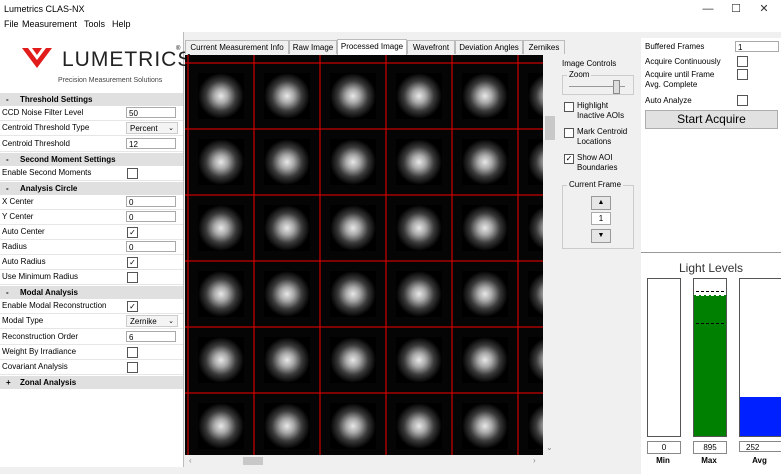 The width and height of the screenshot is (781, 474). What do you see at coordinates (91, 367) in the screenshot?
I see `prop-covariant: Covariant Analysis` at bounding box center [91, 367].